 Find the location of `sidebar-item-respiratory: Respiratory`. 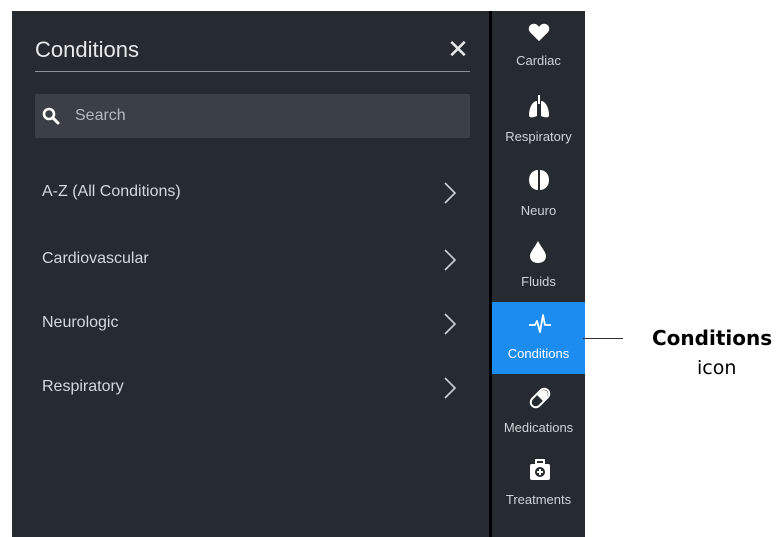

sidebar-item-respiratory: Respiratory is located at coordinates (538, 121).